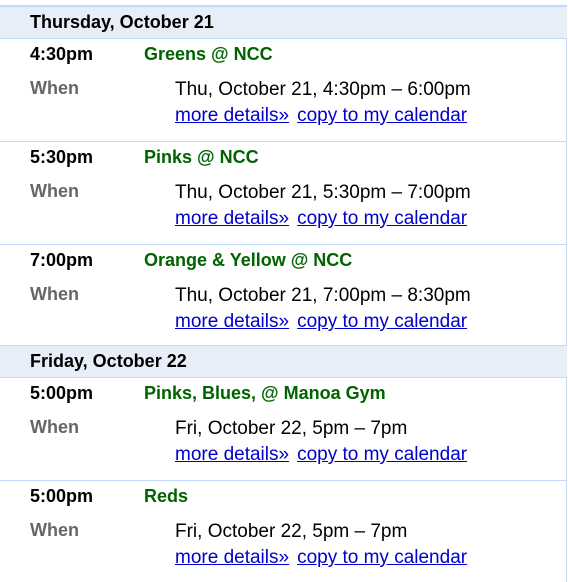 The image size is (568, 582). I want to click on event-title: Pinks, Blues, @ Manoa Gym, so click(265, 393).